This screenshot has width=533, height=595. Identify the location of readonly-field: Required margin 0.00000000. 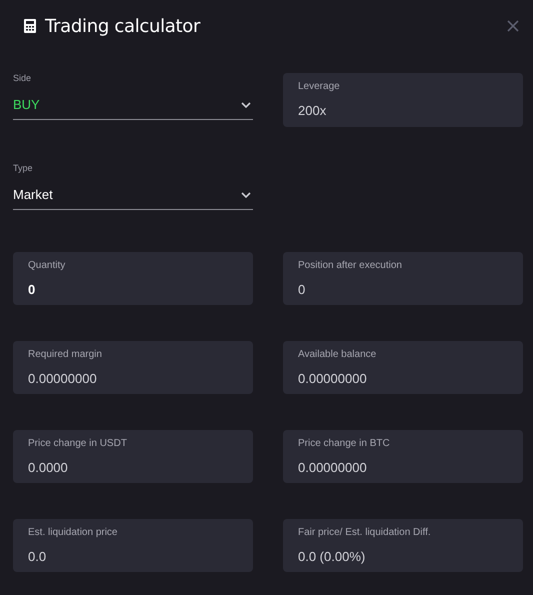
(133, 367).